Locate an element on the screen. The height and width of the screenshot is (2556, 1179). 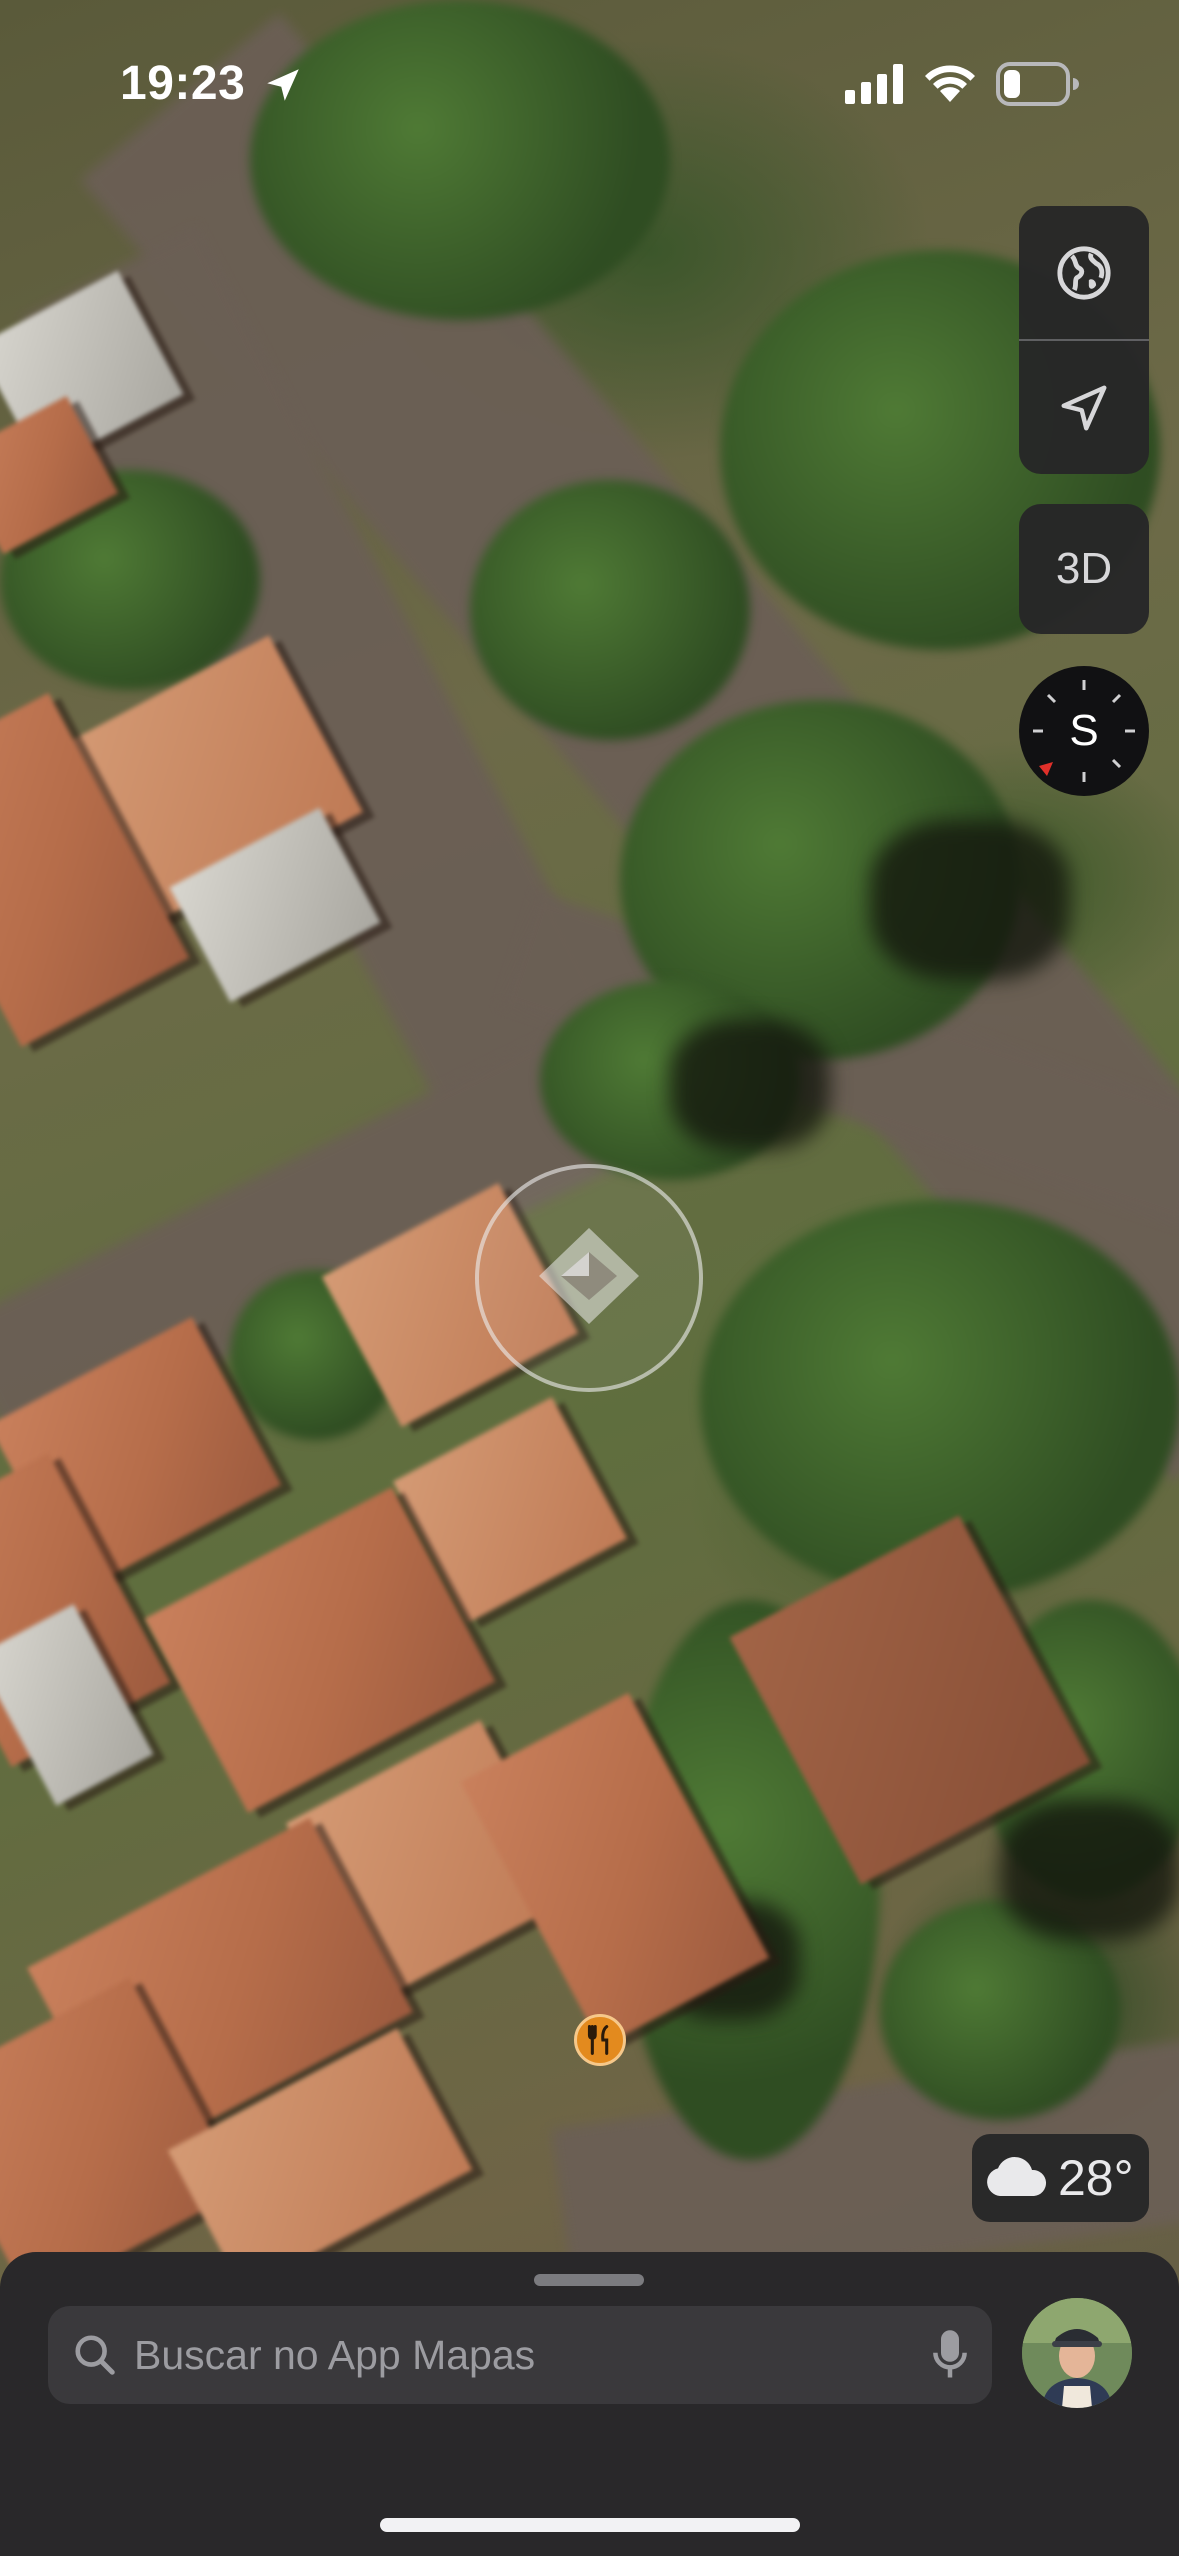
weather-chip: 28° is located at coordinates (1060, 2178).